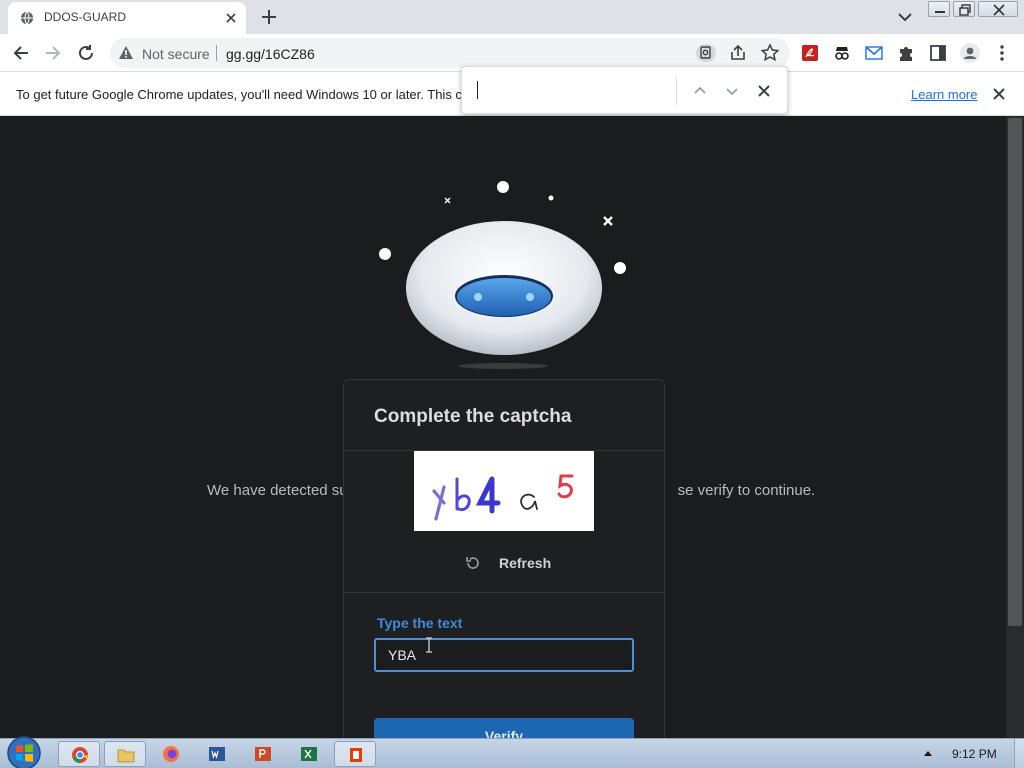 This screenshot has height=768, width=1024. What do you see at coordinates (944, 94) in the screenshot?
I see `learn-more-link: Learn more` at bounding box center [944, 94].